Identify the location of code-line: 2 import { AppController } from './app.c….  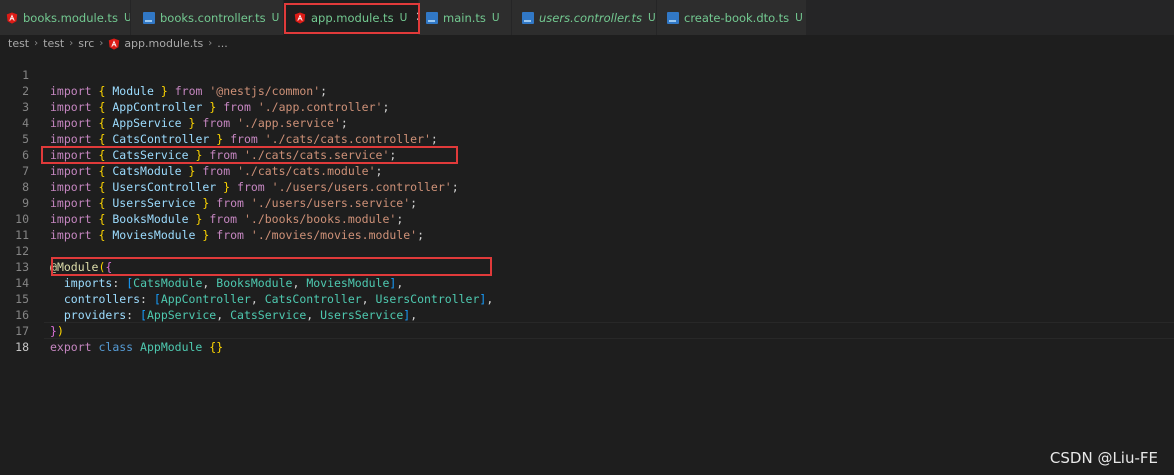
(587, 90).